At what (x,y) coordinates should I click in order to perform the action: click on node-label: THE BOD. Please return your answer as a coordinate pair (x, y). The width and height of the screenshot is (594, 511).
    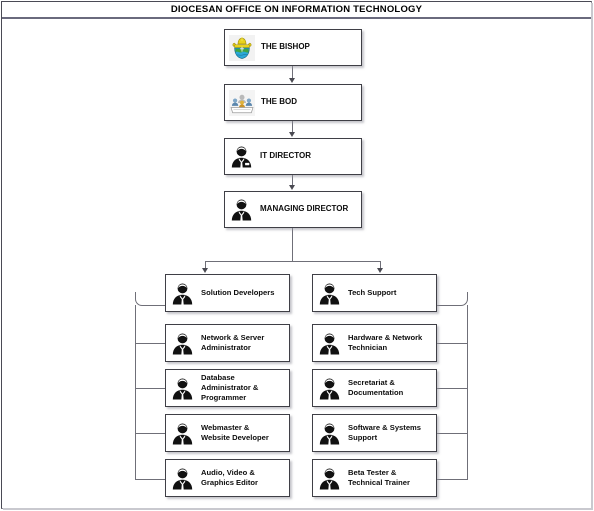
    Looking at the image, I should click on (279, 102).